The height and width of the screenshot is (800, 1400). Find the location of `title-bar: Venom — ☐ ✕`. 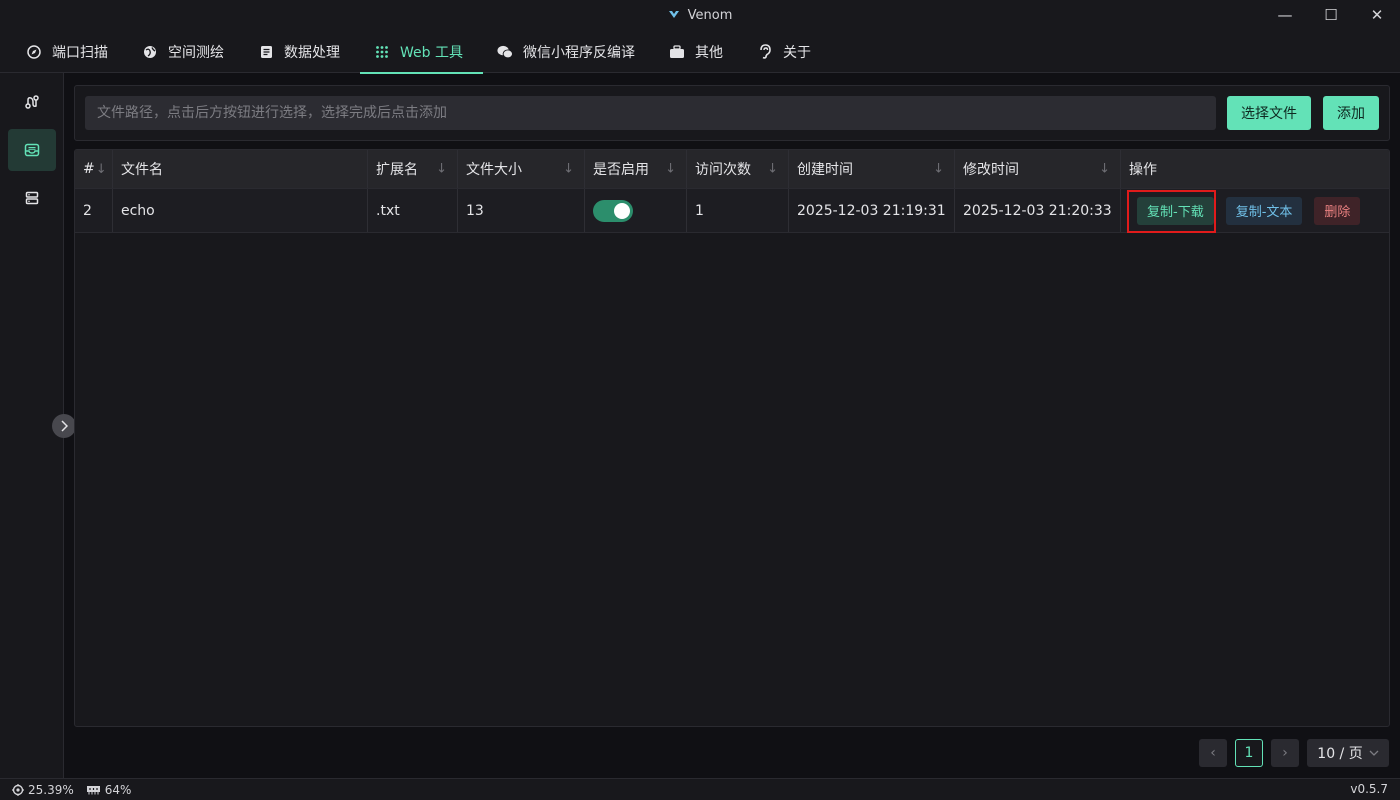

title-bar: Venom — ☐ ✕ is located at coordinates (700, 15).